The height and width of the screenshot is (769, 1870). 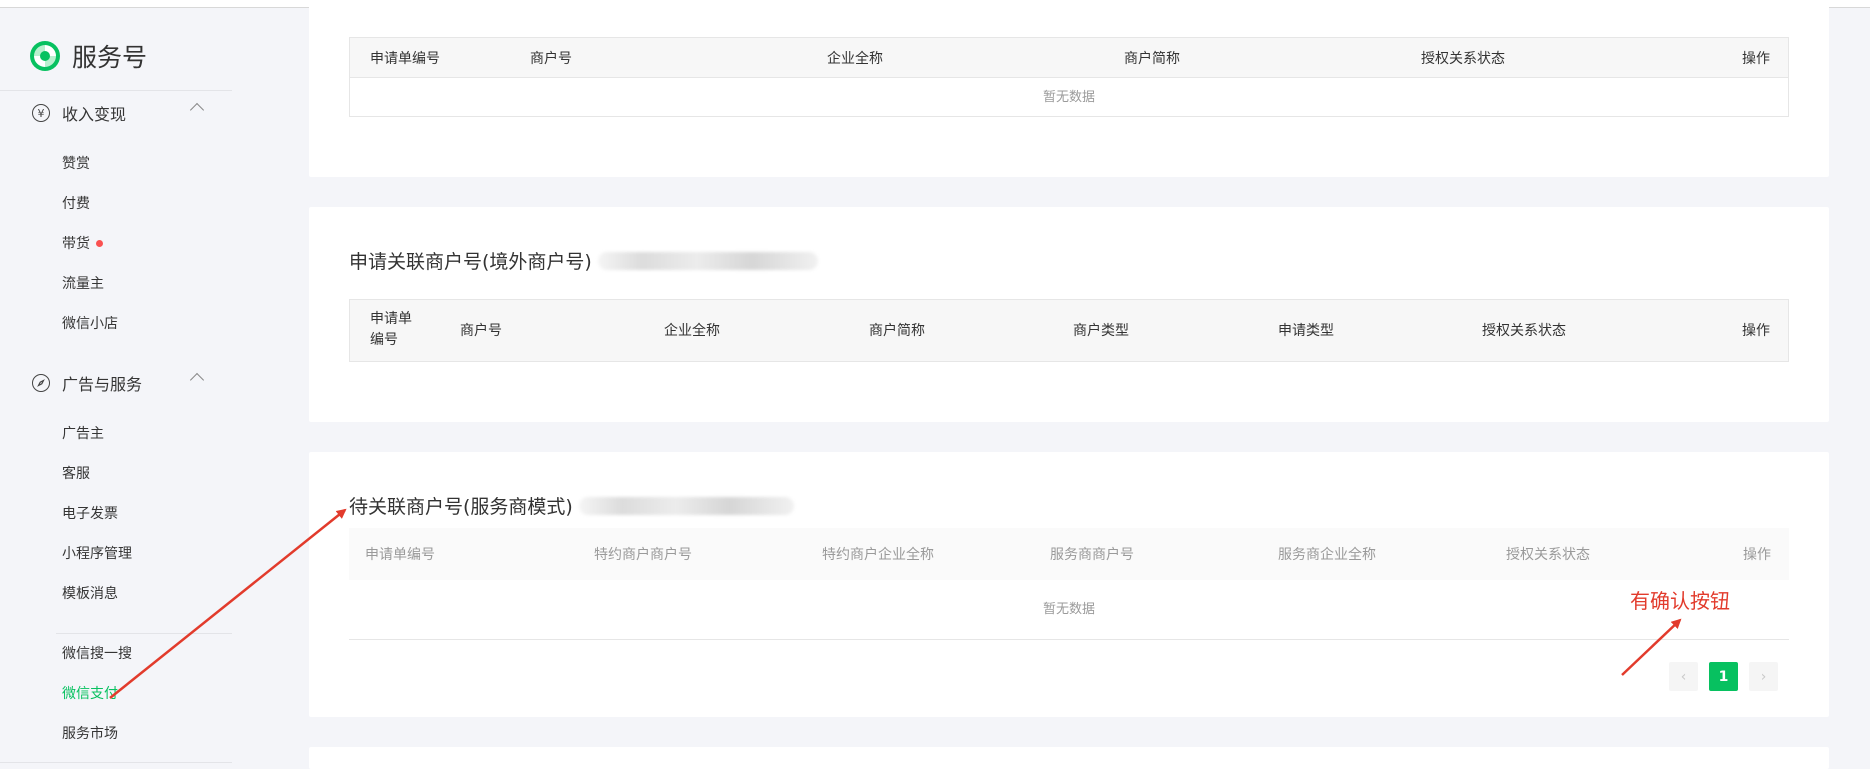 What do you see at coordinates (643, 555) in the screenshot?
I see `col-sub-merchant-id: 特约商户商户号` at bounding box center [643, 555].